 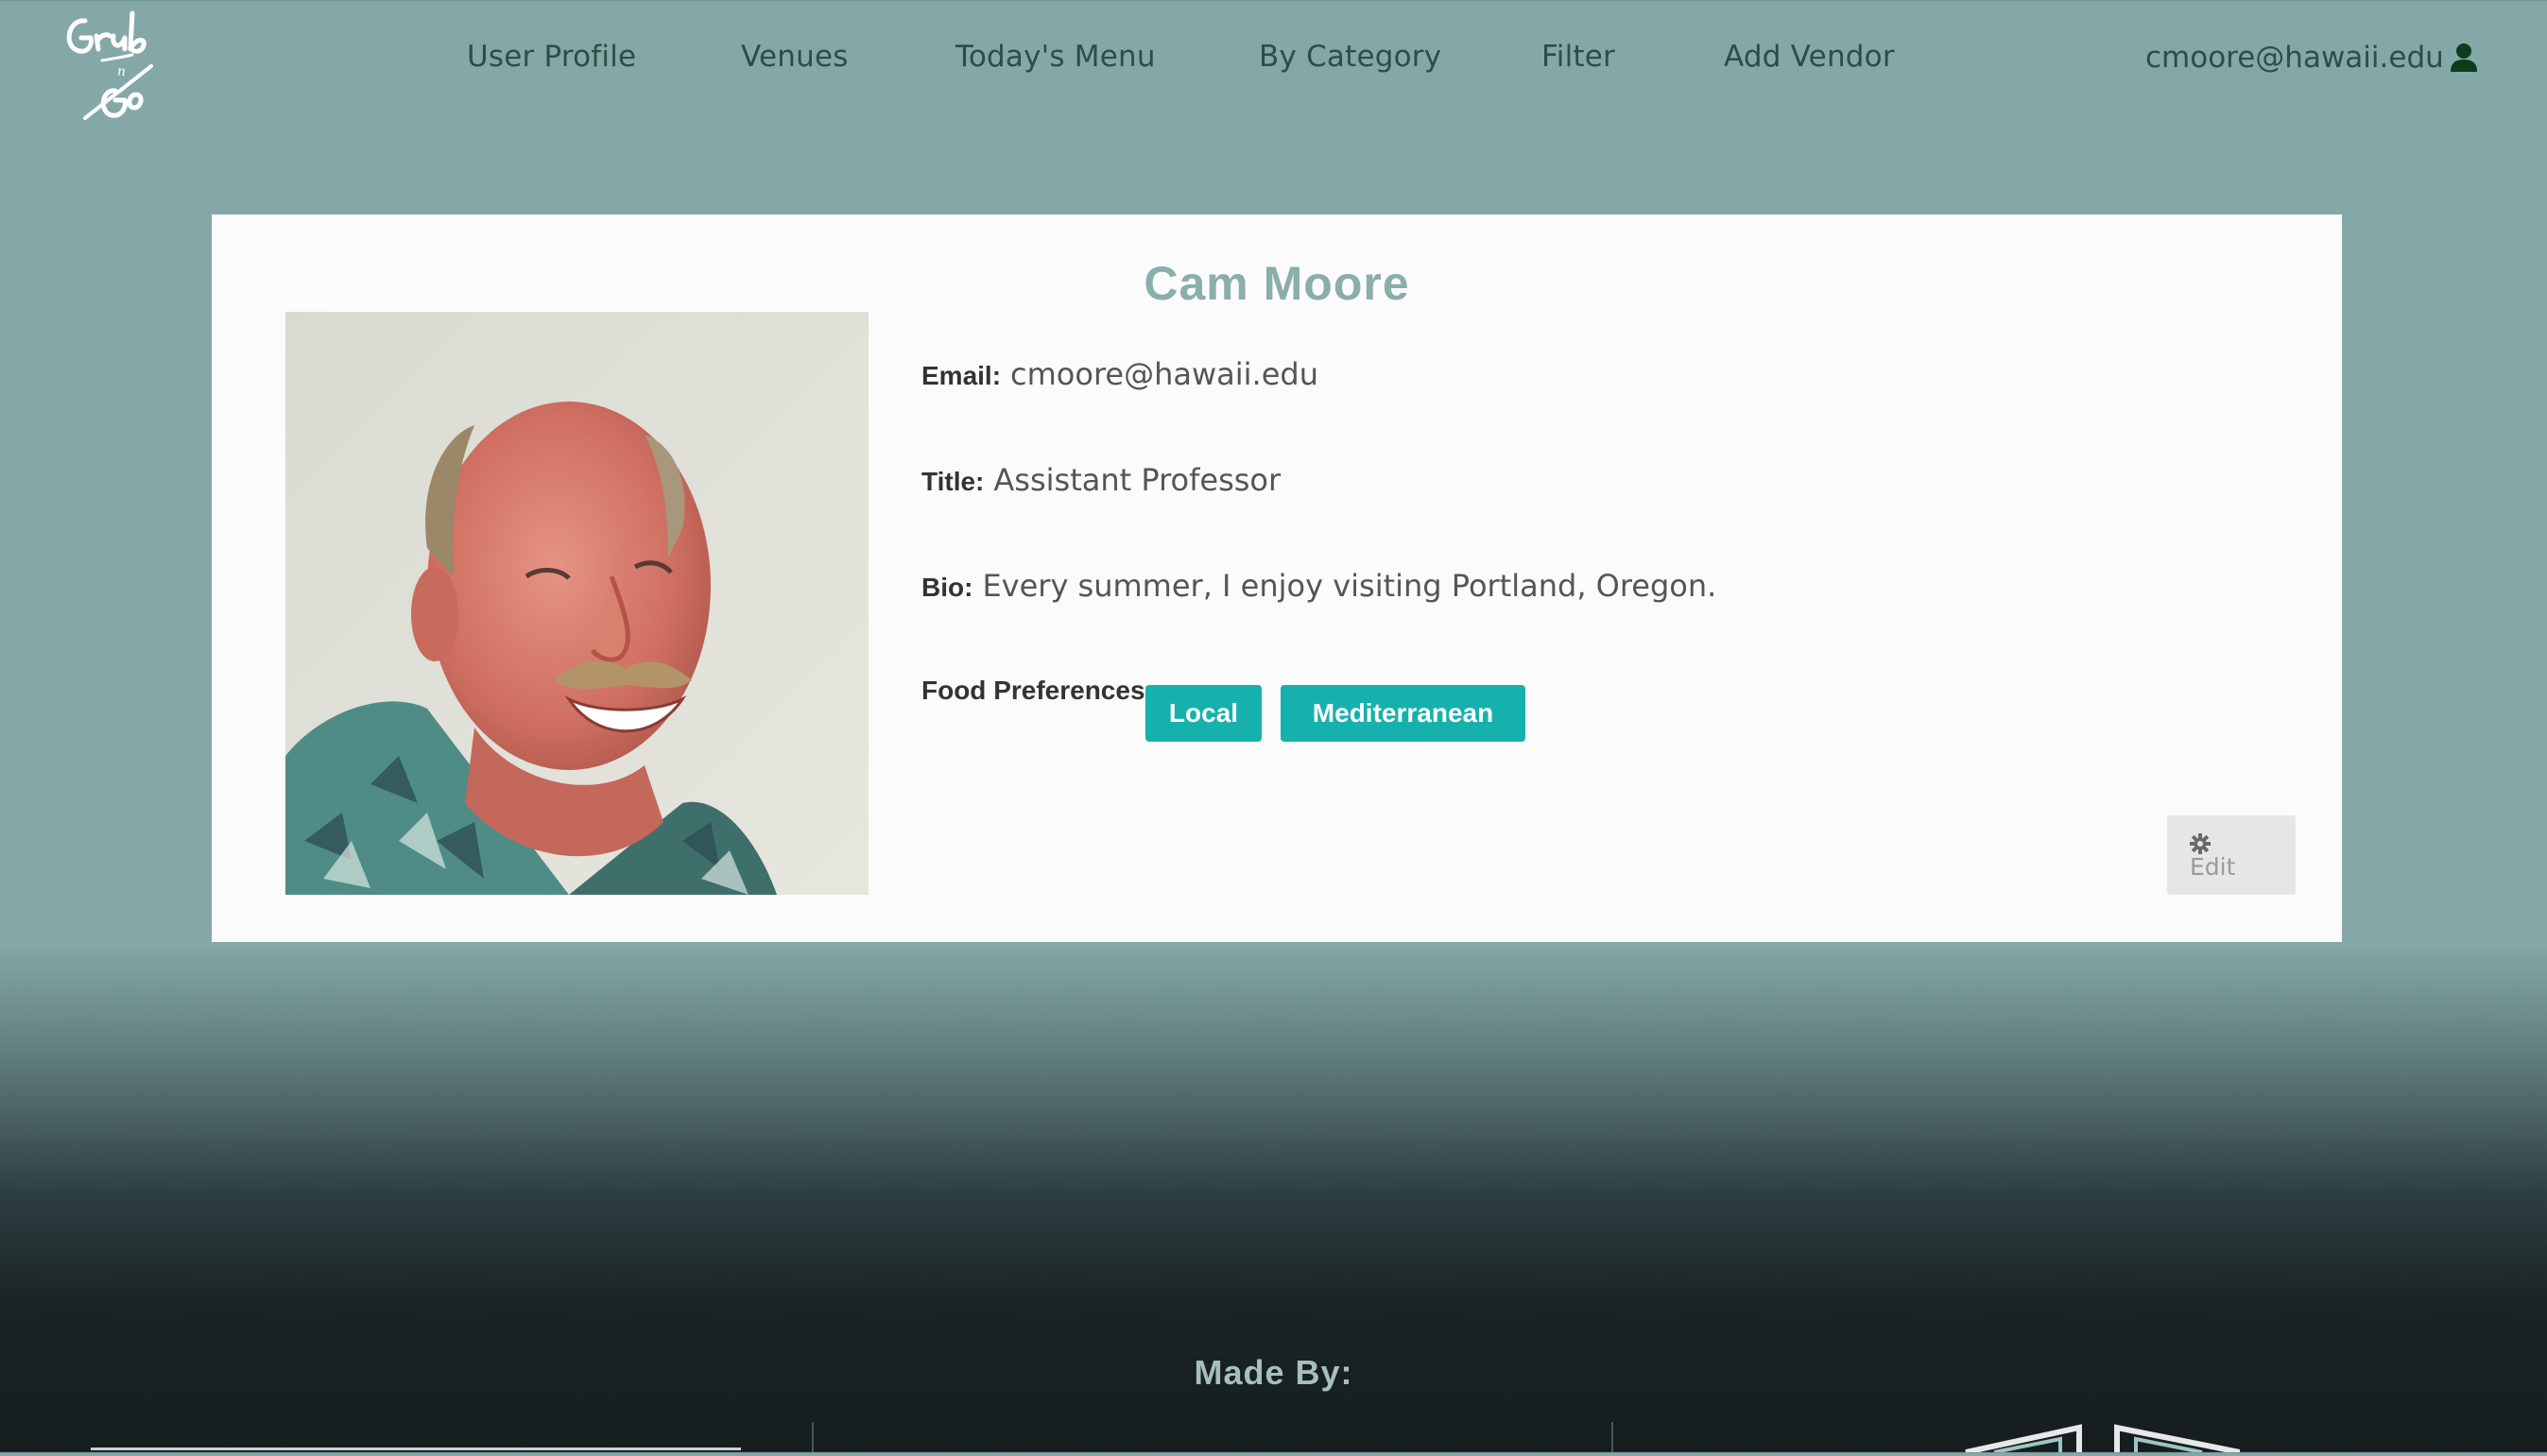 I want to click on edit-button: Edit, so click(x=2231, y=855).